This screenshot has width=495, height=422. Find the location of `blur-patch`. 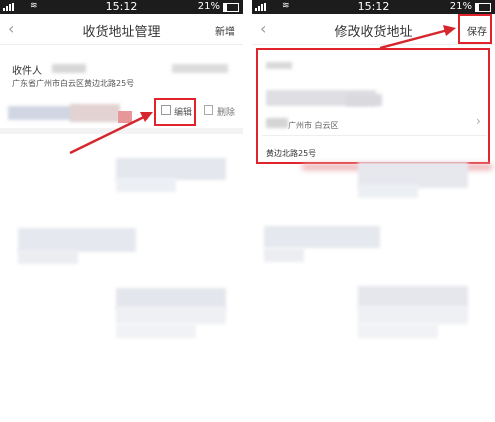

blur-patch is located at coordinates (95, 113).